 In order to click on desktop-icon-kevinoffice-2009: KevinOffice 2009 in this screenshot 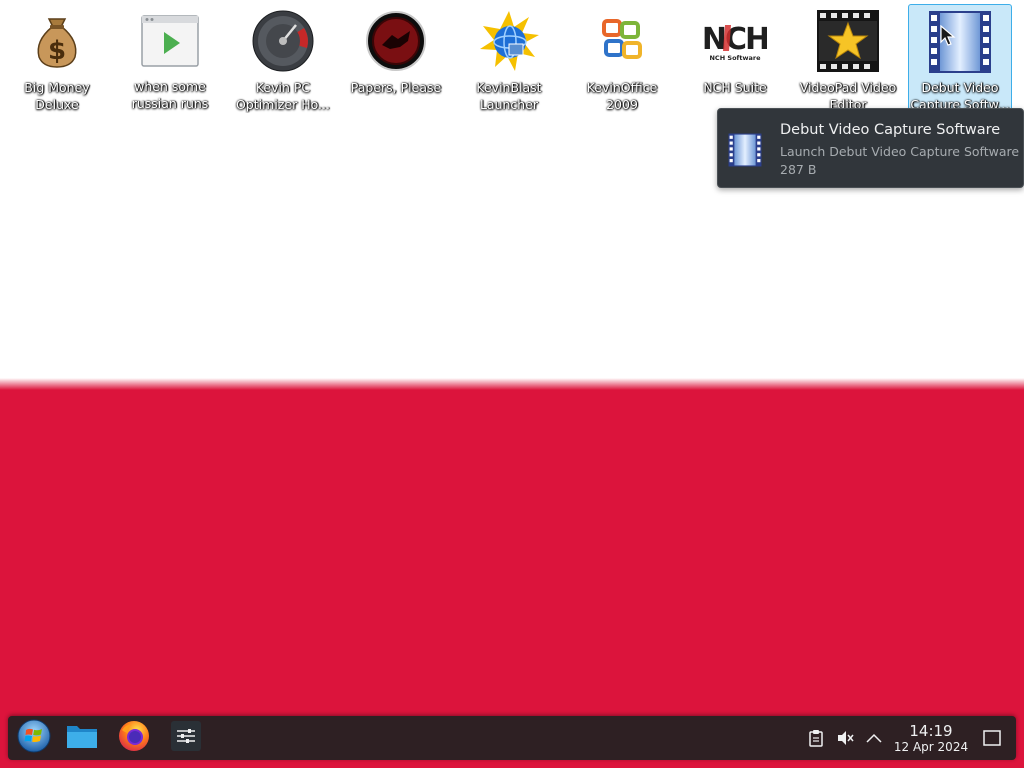, I will do `click(622, 59)`.